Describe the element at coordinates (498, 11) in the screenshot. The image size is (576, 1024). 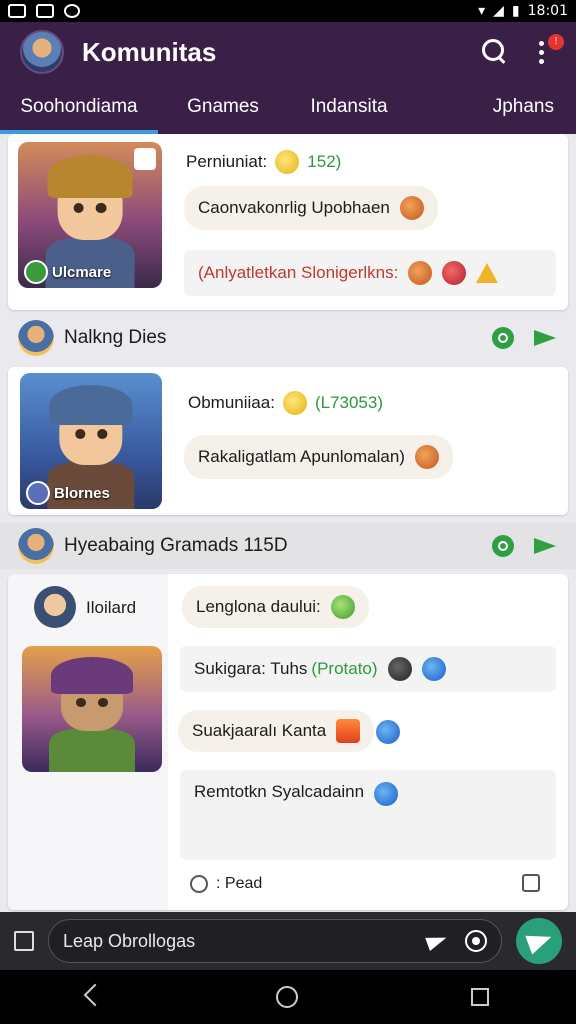
I see `signal-icon: ◢` at that location.